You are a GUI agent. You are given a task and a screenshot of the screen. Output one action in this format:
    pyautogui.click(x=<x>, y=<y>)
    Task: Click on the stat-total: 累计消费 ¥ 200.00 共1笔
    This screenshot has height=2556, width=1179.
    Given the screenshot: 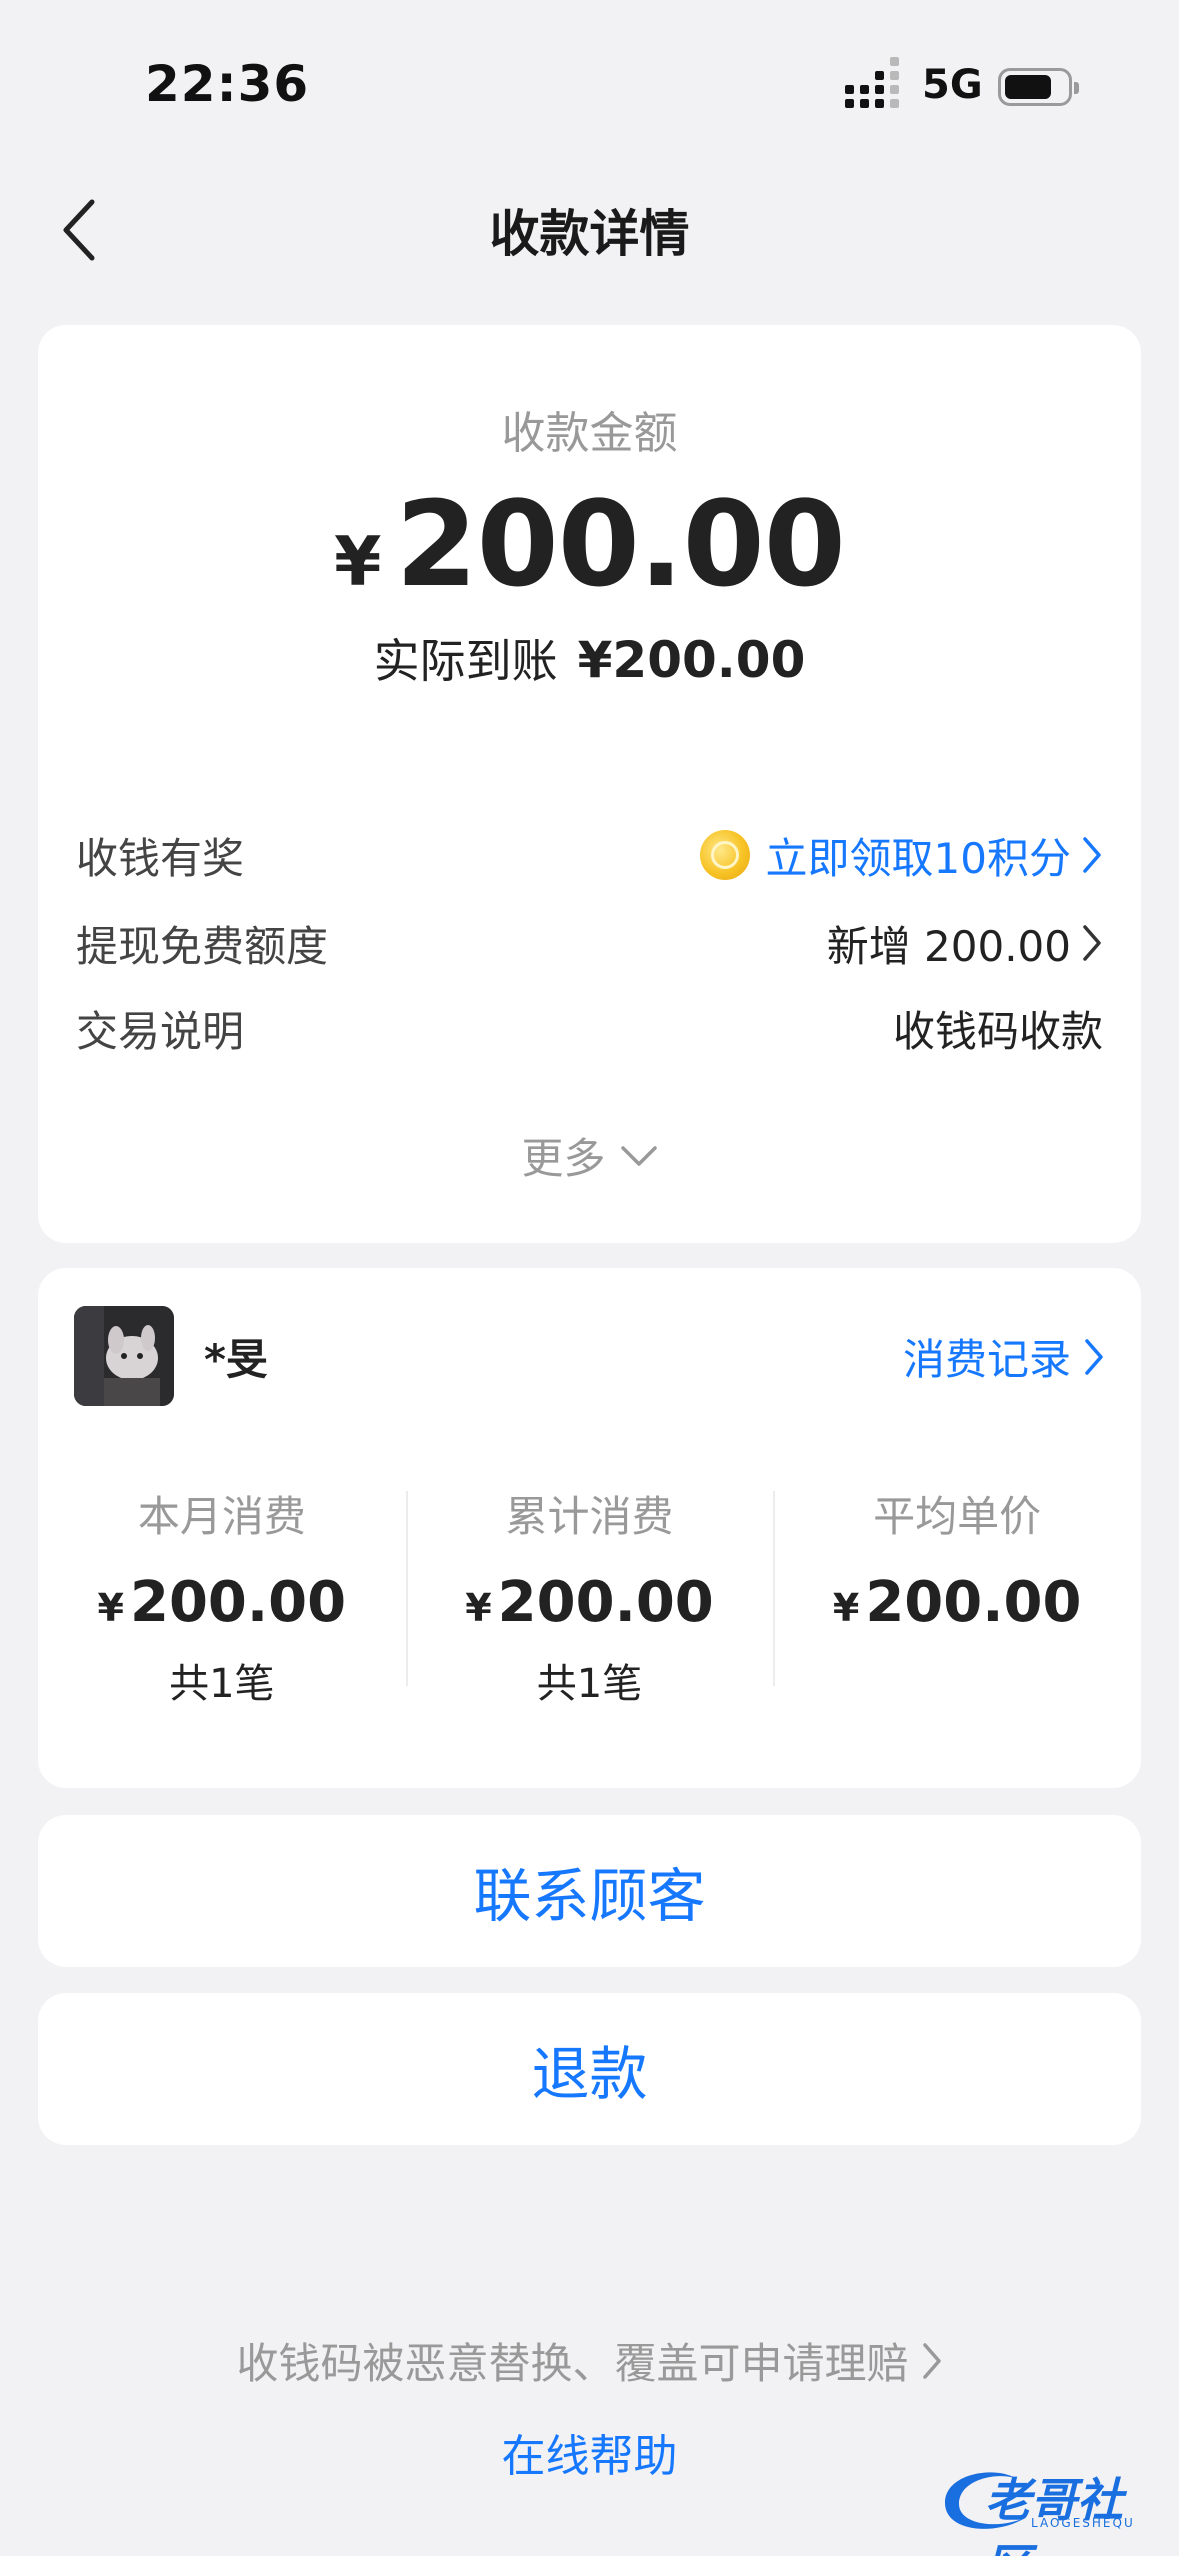 What is the action you would take?
    pyautogui.click(x=589, y=1595)
    